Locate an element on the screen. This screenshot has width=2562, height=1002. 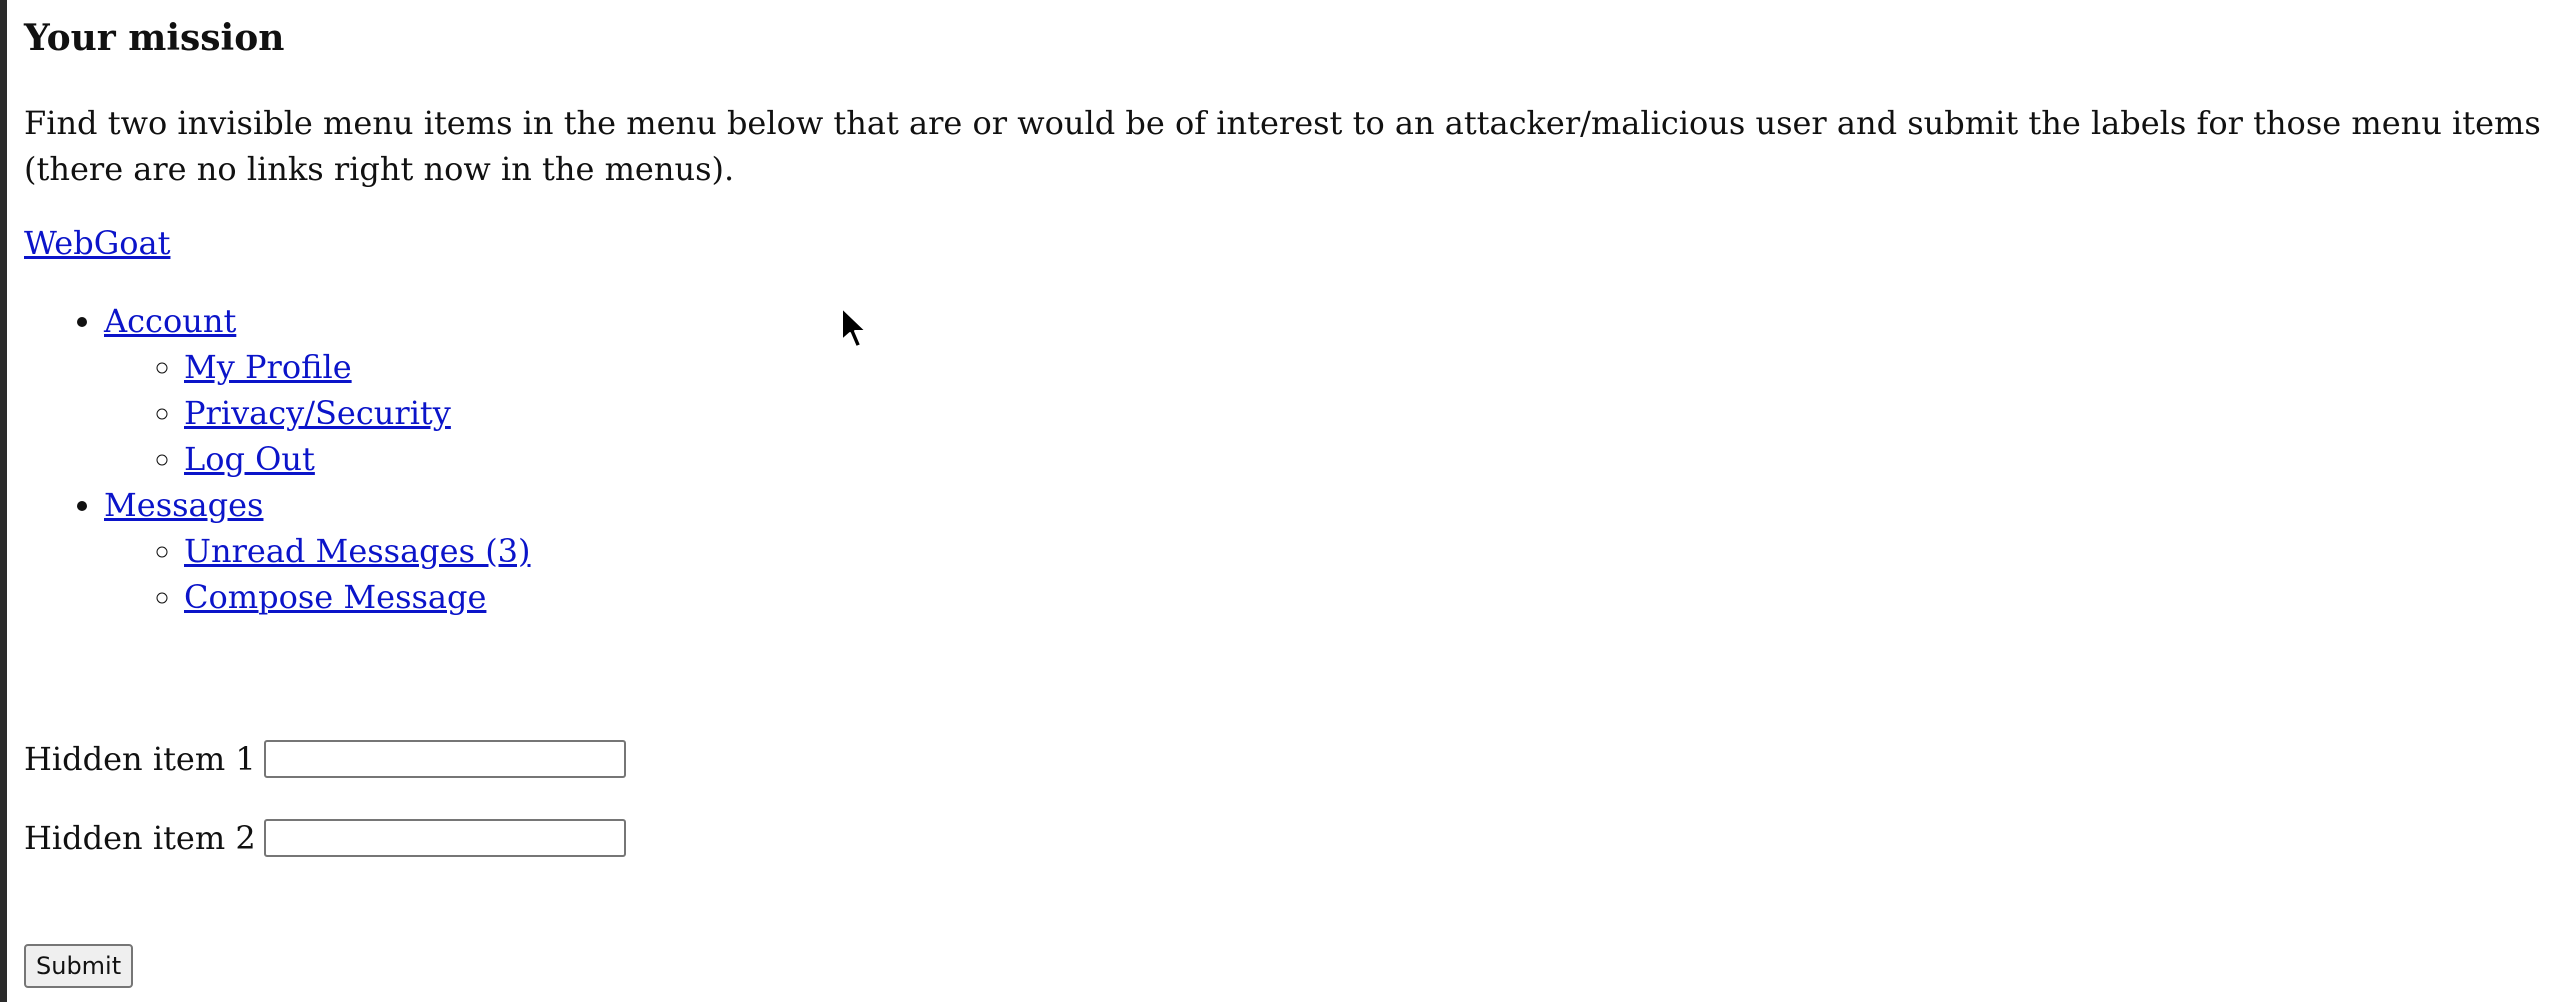
hidden-item-2-label: Hidden item 2 is located at coordinates (140, 838).